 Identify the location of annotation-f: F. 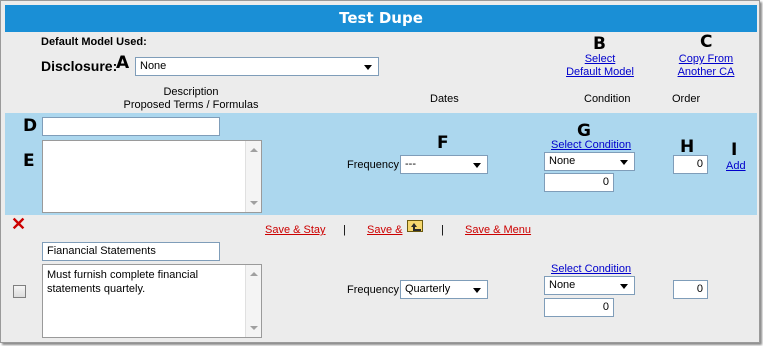
(443, 143).